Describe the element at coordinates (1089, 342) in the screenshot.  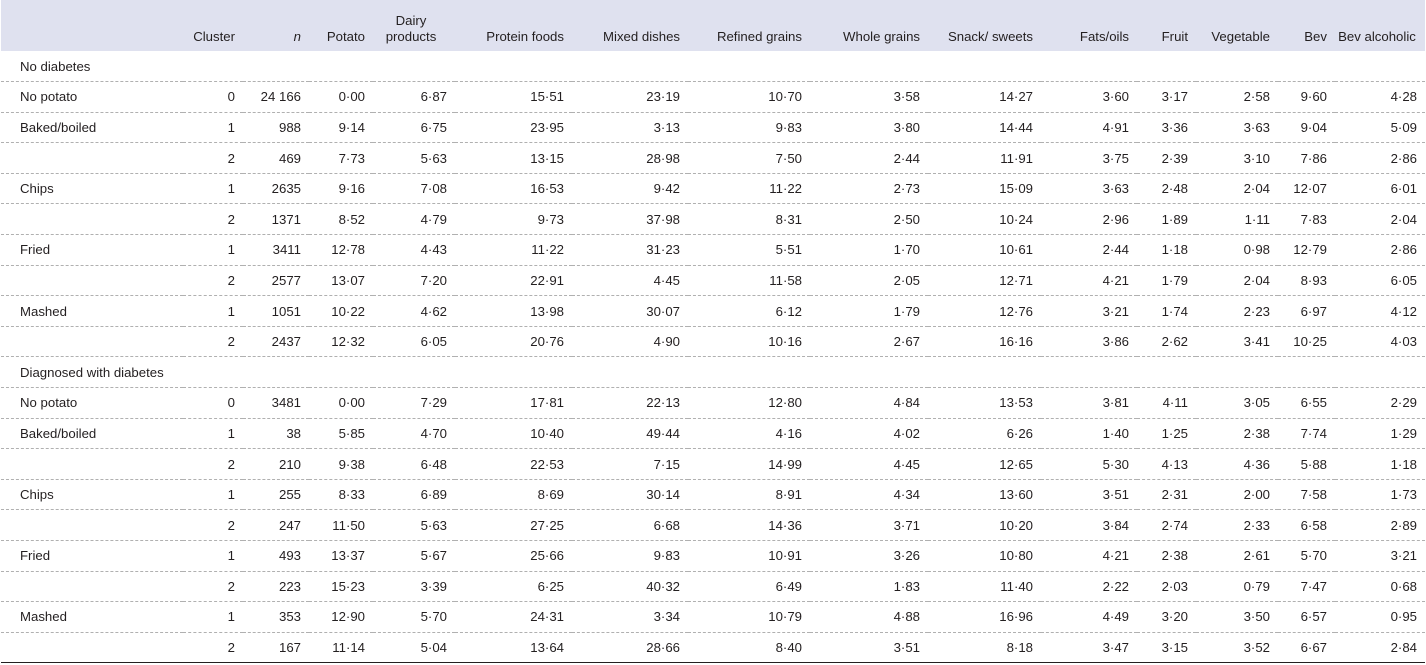
I see `cell-fats-oils: 3·86` at that location.